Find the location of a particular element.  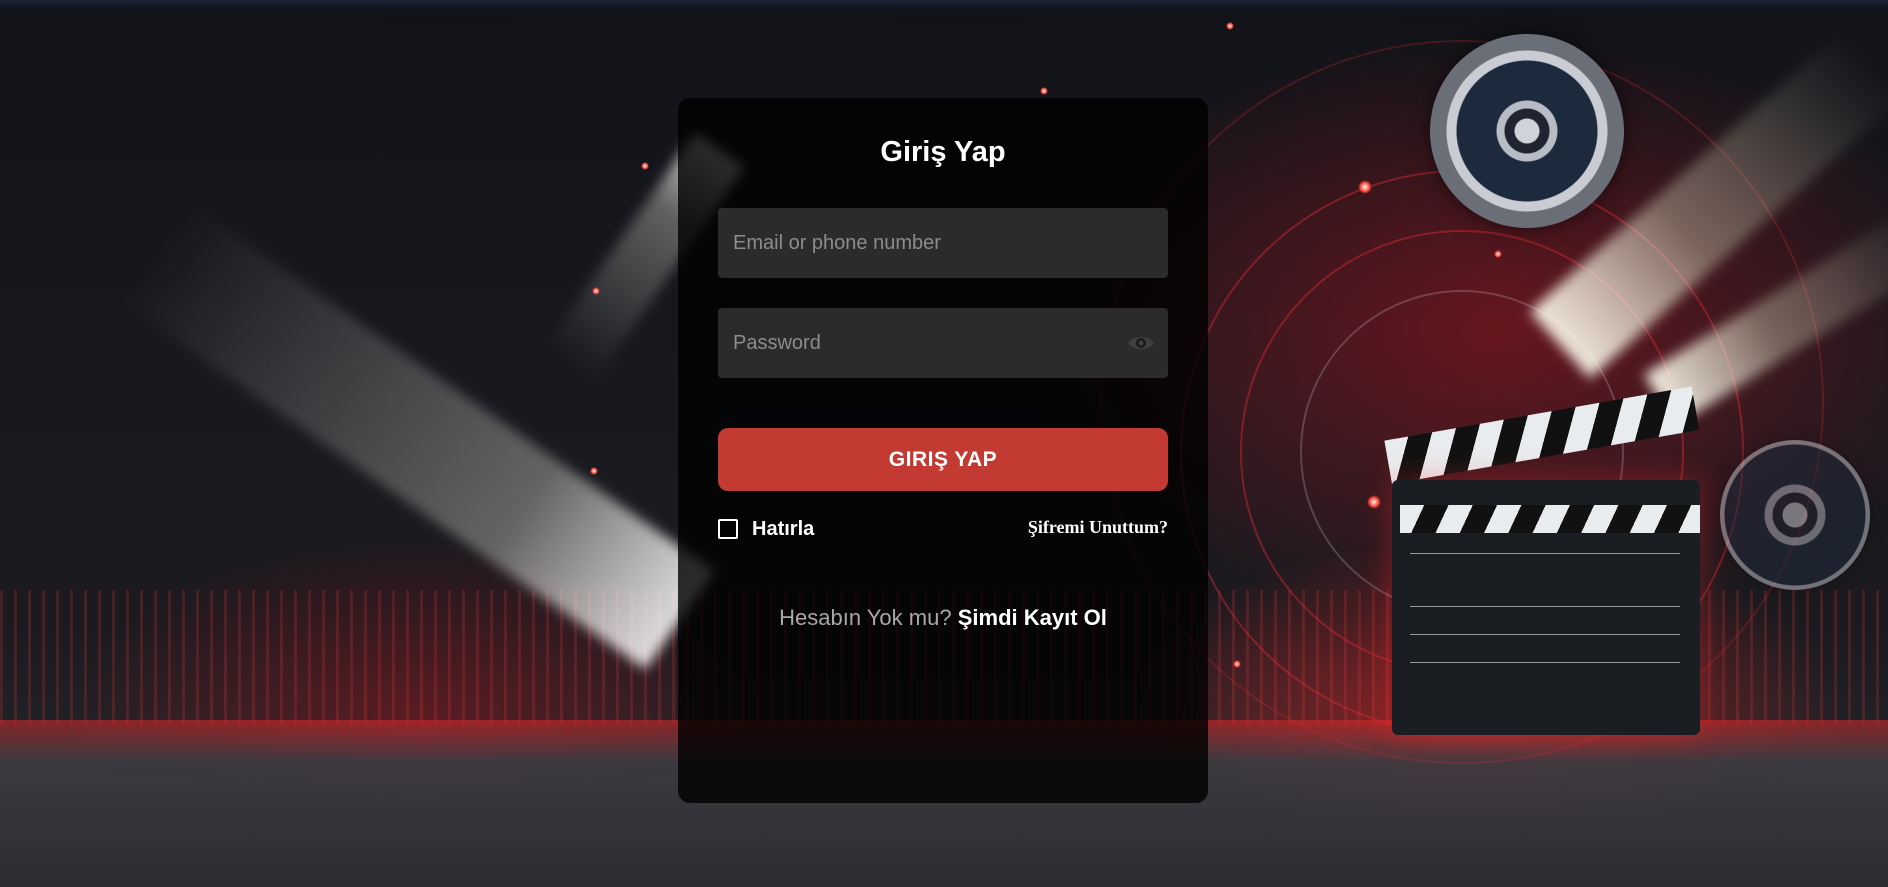

login-button: GIRIŞ YAP is located at coordinates (943, 459).